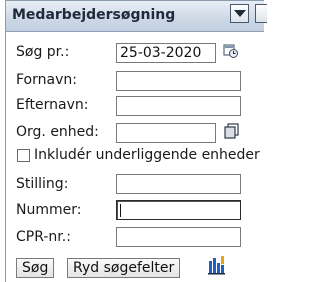  I want to click on search-date-input, so click(166, 53).